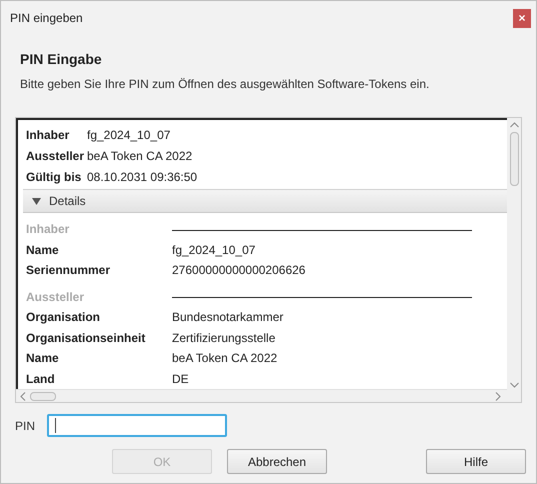 The width and height of the screenshot is (537, 484). I want to click on field-label: Land, so click(41, 379).